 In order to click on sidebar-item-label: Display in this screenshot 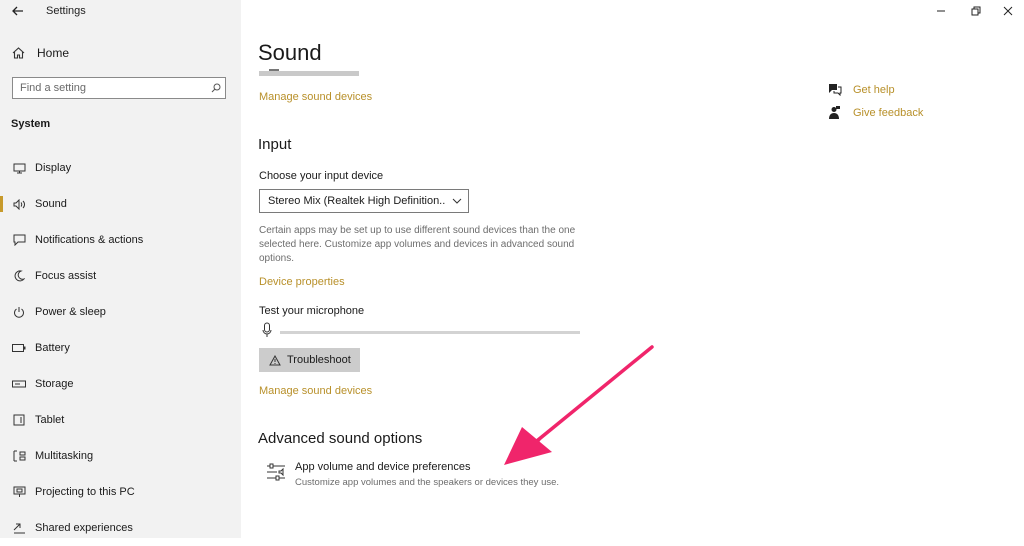, I will do `click(53, 168)`.